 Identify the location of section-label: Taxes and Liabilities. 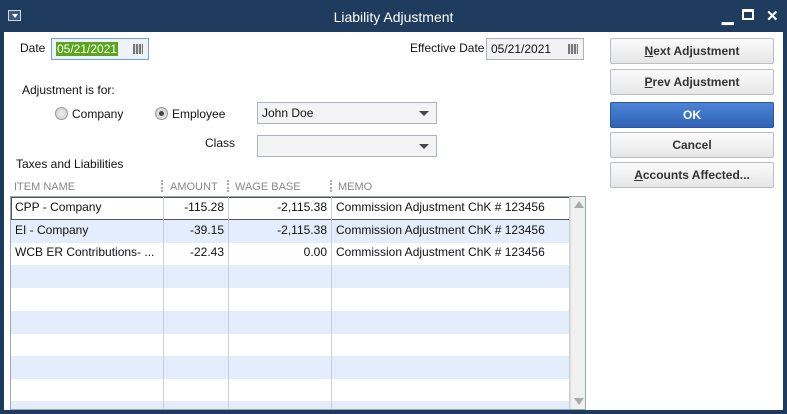
(70, 164).